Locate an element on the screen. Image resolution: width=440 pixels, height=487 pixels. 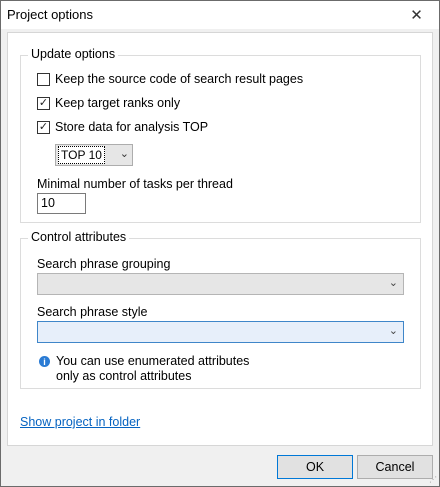
store-data-label: Store data for analysis TOP is located at coordinates (132, 127).